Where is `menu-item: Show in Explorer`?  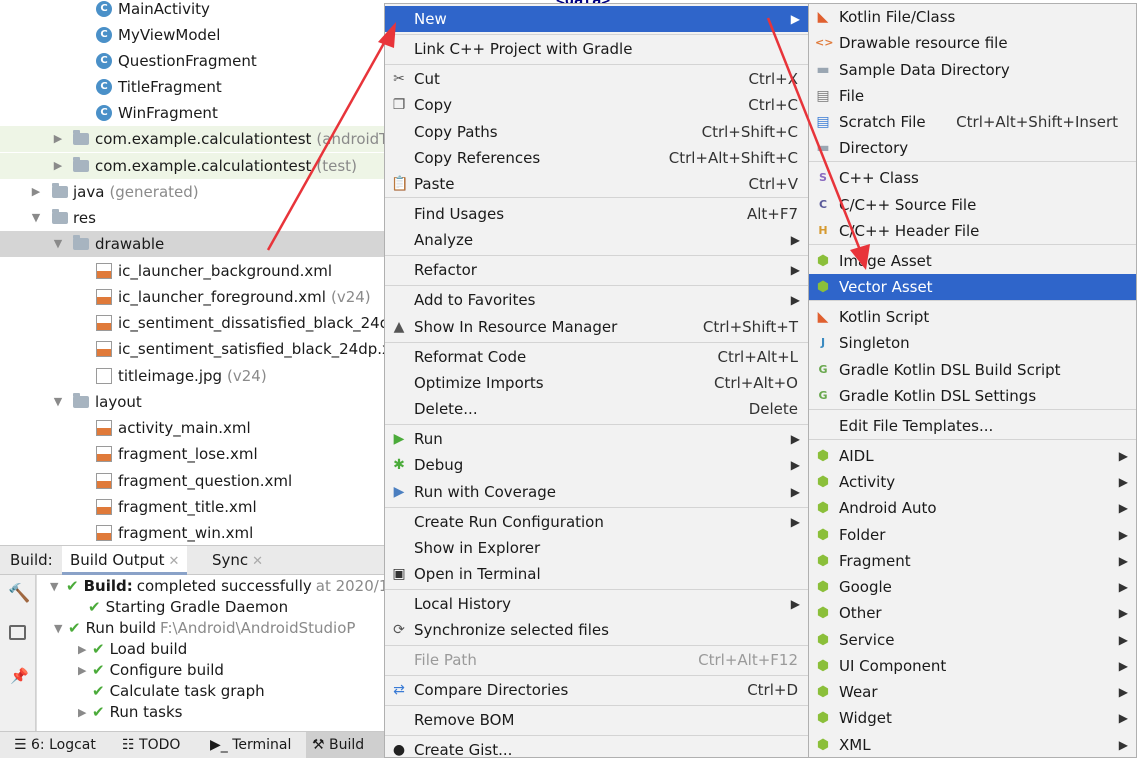 menu-item: Show in Explorer is located at coordinates (596, 548).